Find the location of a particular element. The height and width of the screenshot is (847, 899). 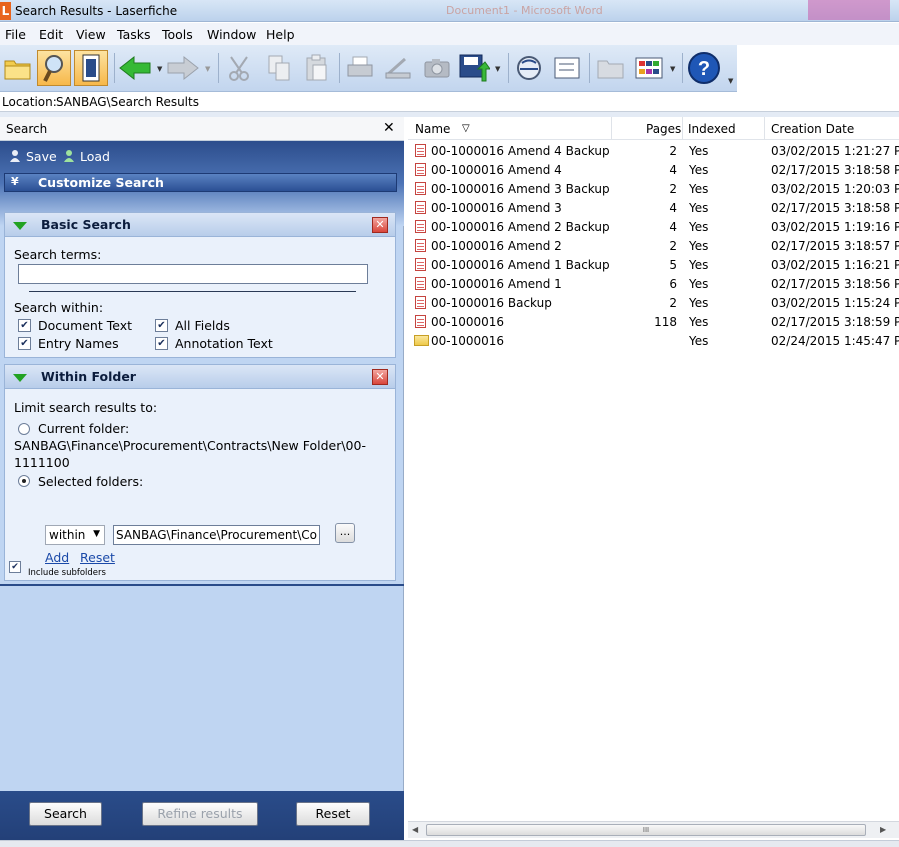

column-indexed: Indexed is located at coordinates (712, 129).